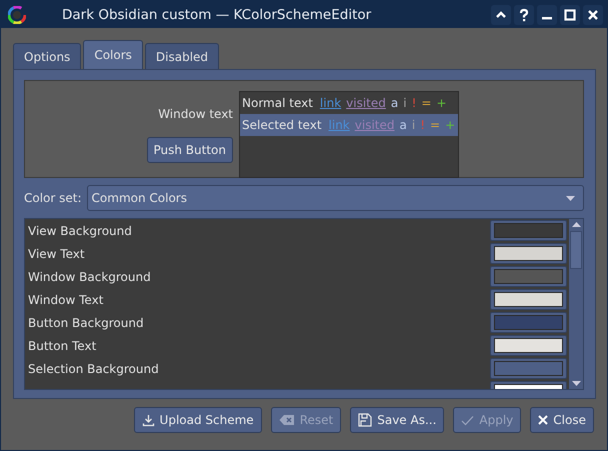  I want to click on dropdown-arrow-icon, so click(570, 198).